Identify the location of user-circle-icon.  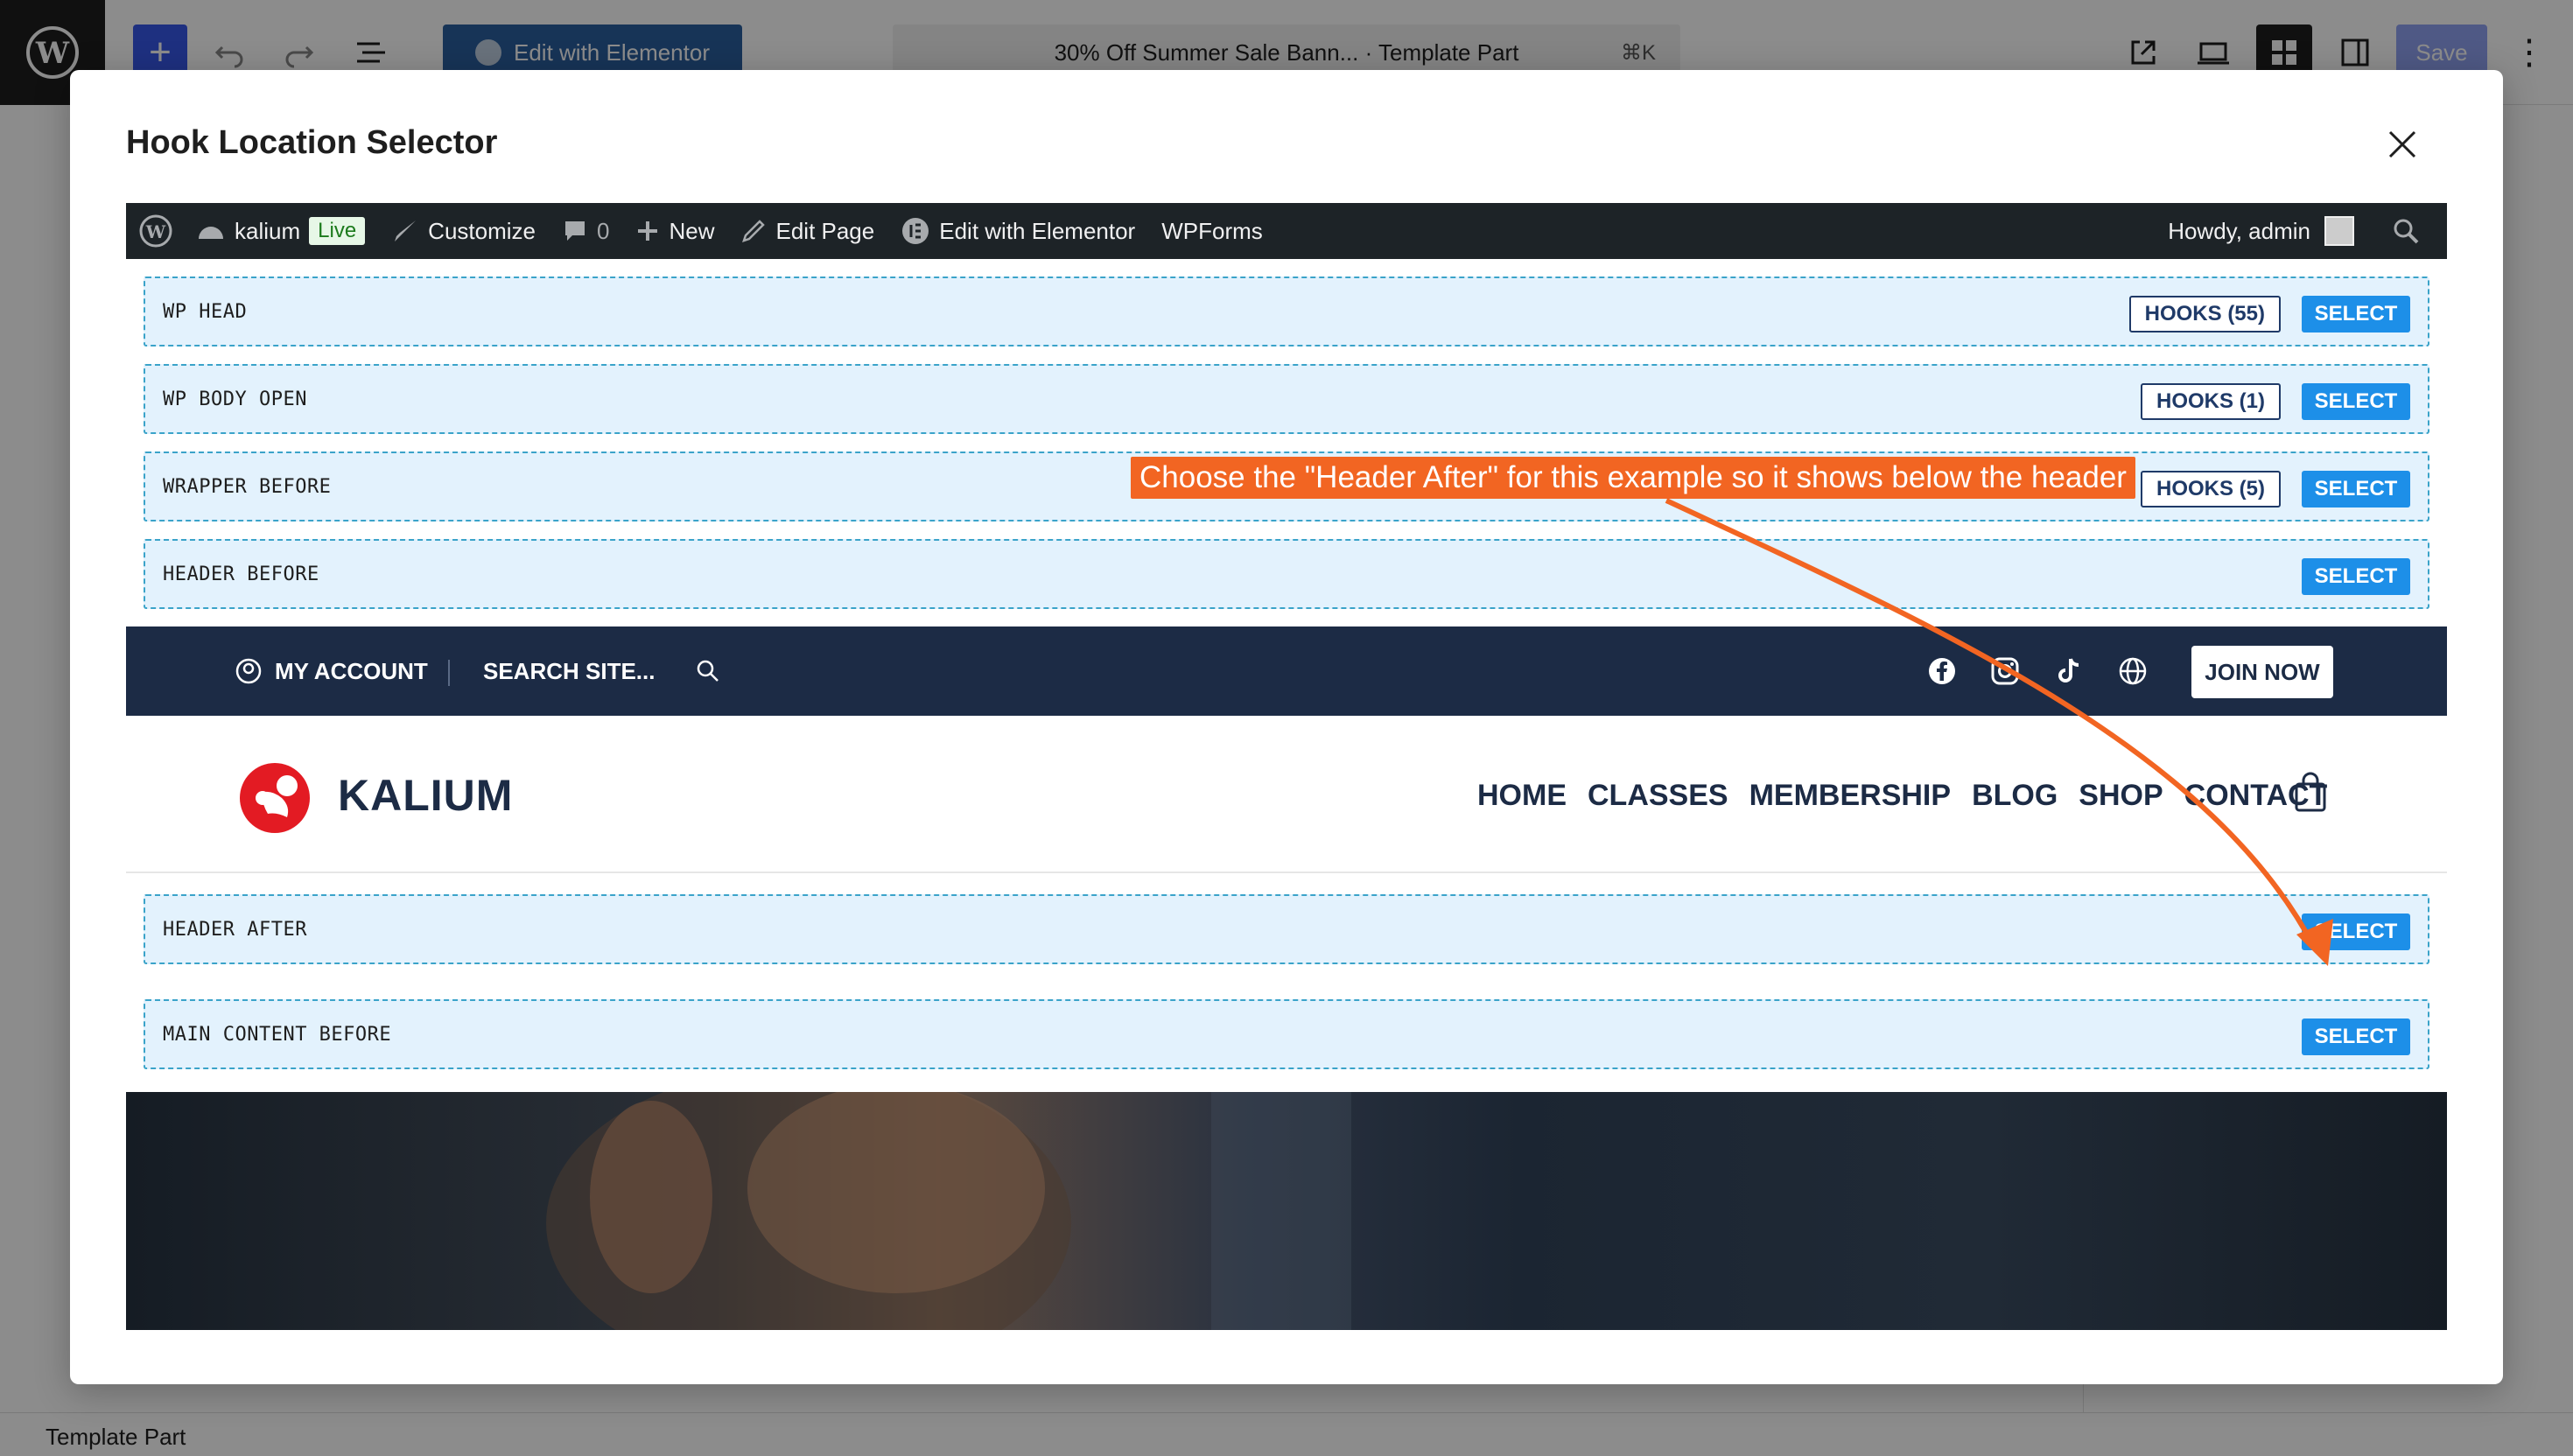
(248, 671).